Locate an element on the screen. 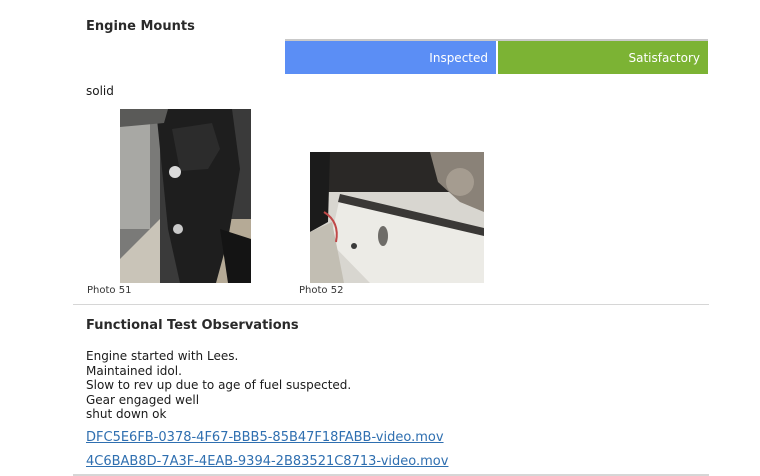 The height and width of the screenshot is (476, 760). mounts-note: solid is located at coordinates (100, 91).